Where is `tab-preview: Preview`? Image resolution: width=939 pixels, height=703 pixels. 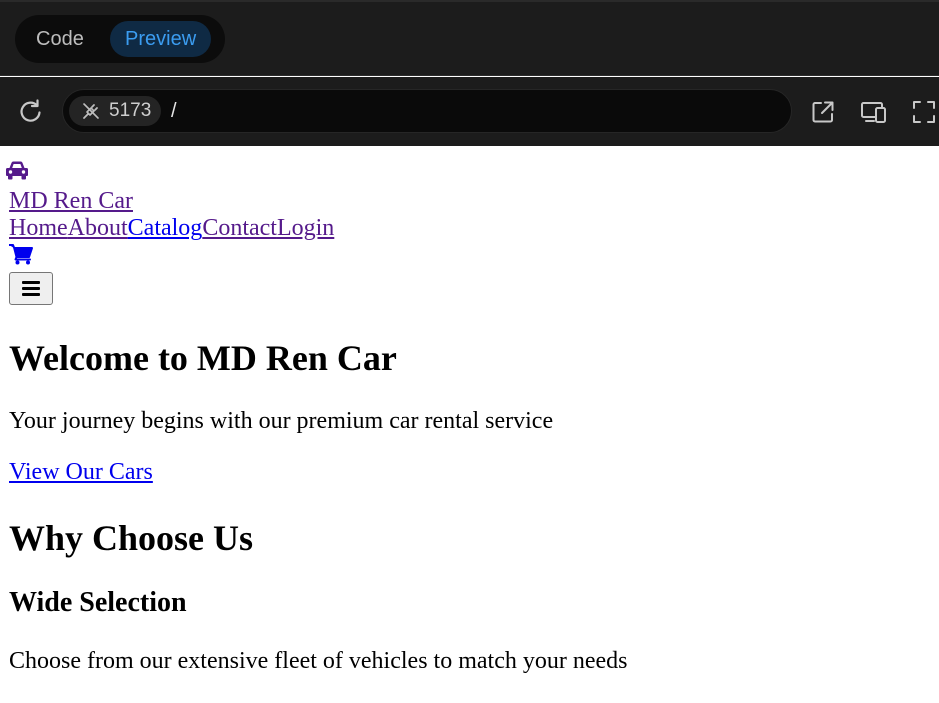 tab-preview: Preview is located at coordinates (161, 39).